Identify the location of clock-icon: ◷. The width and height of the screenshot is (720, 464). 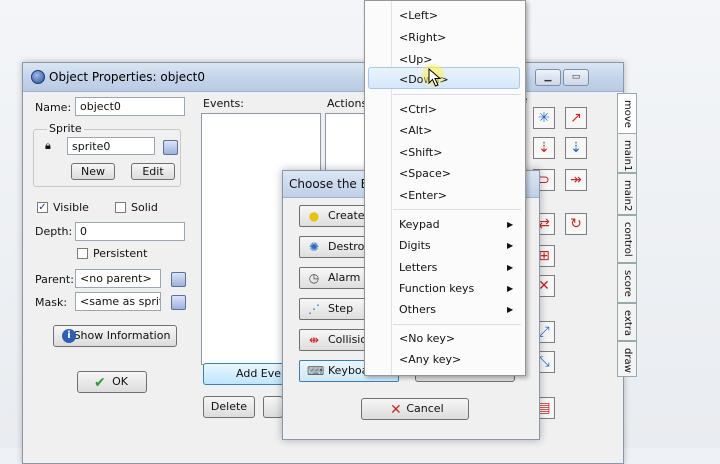
(314, 278).